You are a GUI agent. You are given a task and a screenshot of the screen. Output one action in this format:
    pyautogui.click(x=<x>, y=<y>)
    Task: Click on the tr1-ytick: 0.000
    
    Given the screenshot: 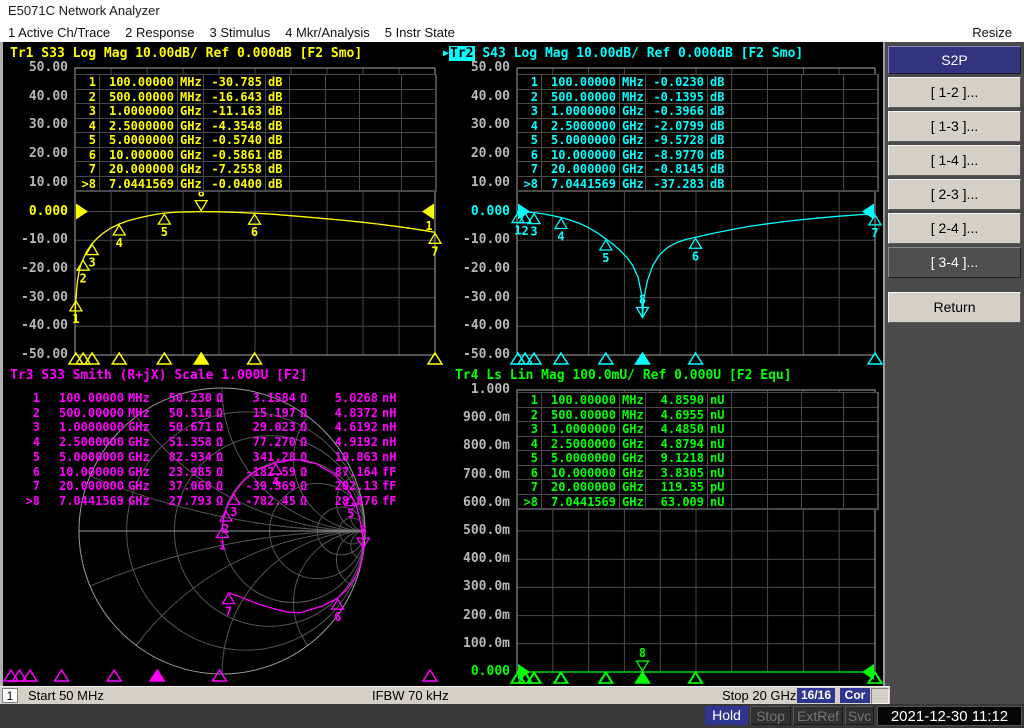 What is the action you would take?
    pyautogui.click(x=48, y=211)
    